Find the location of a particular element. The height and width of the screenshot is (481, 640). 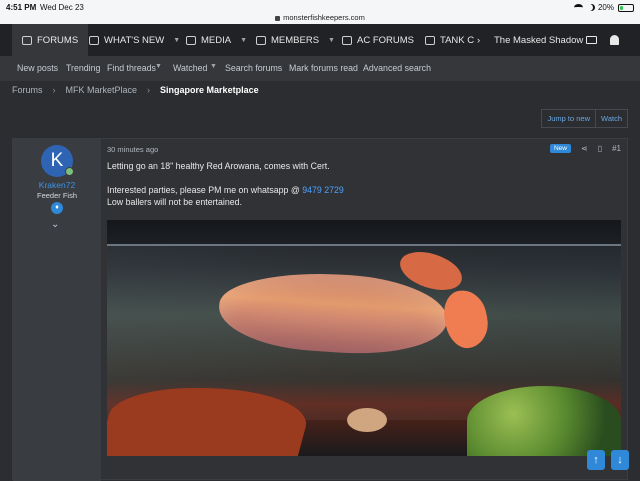

whats-new-icon is located at coordinates (94, 40).